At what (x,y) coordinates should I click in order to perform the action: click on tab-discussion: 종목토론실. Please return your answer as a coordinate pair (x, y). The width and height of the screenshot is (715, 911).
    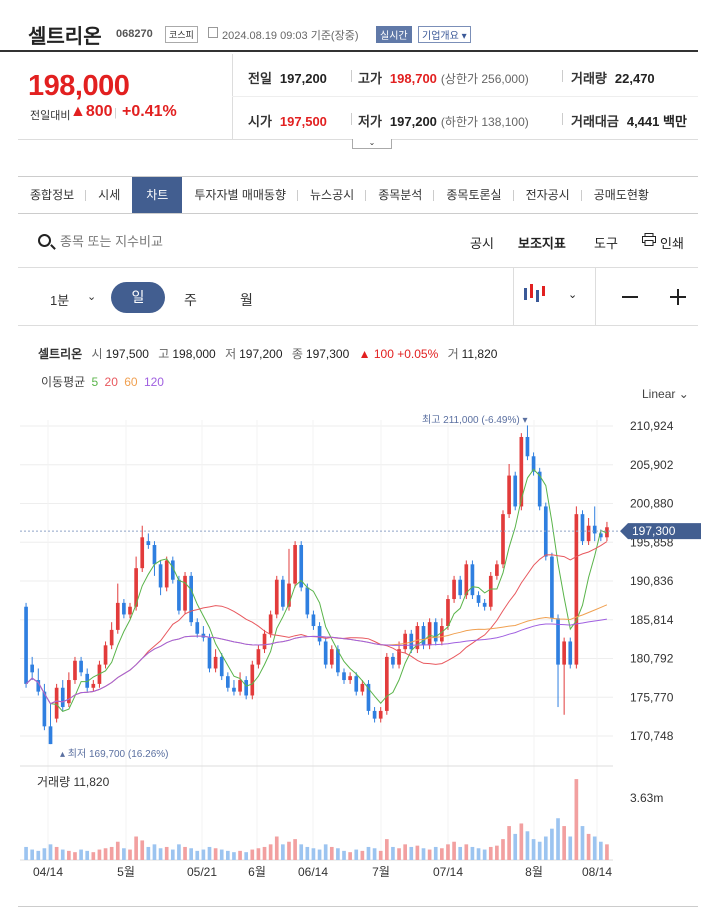
    Looking at the image, I should click on (474, 195).